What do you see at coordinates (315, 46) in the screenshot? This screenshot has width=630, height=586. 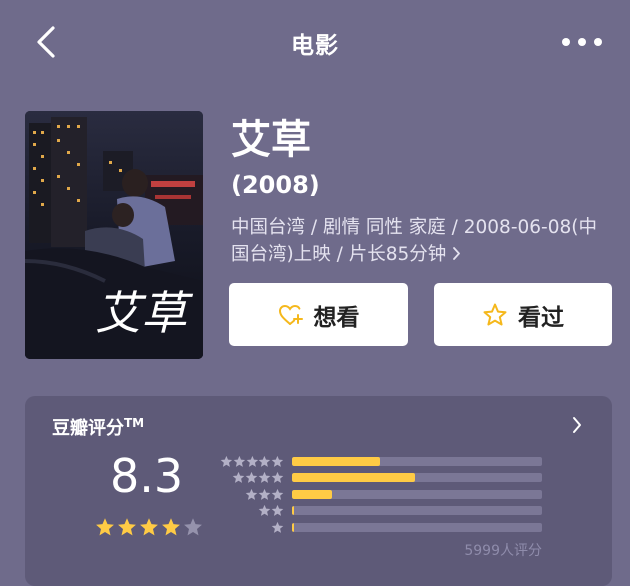 I see `page-title: 电影` at bounding box center [315, 46].